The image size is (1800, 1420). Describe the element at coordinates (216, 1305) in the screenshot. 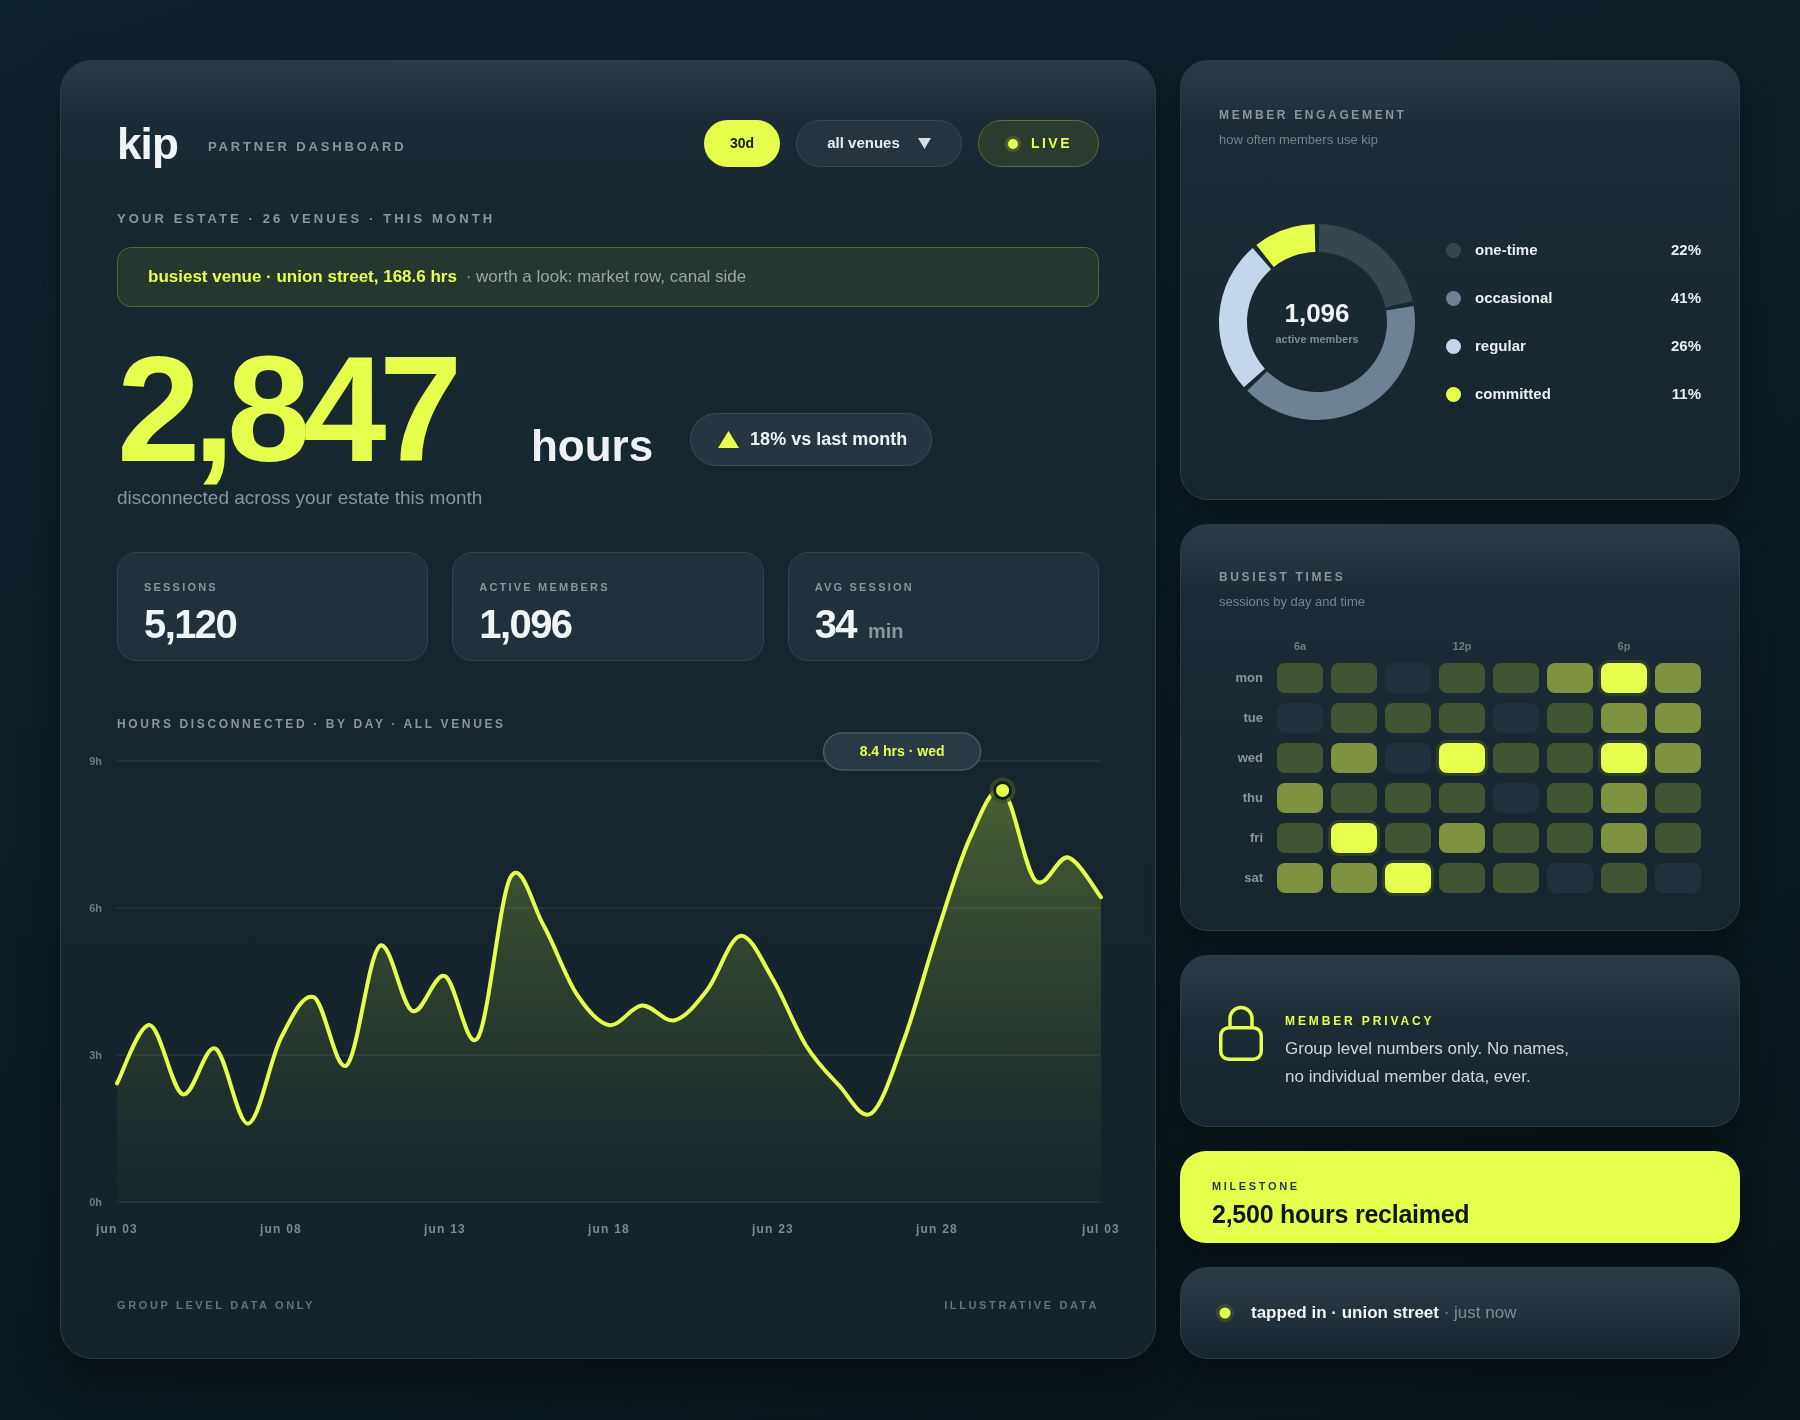

I see `footer-note: GROUP LEVEL DATA ONLY` at that location.